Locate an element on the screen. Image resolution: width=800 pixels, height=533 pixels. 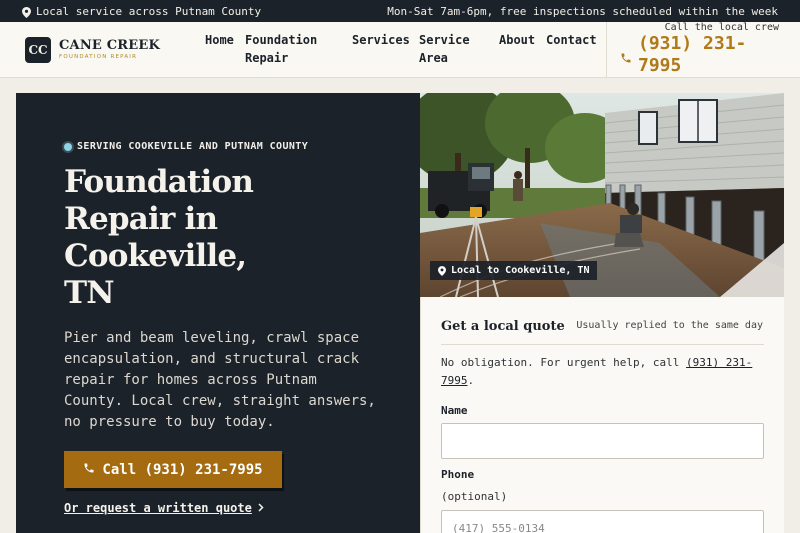
quote-note-text: No obligation. For urgent help, call is located at coordinates (564, 362).